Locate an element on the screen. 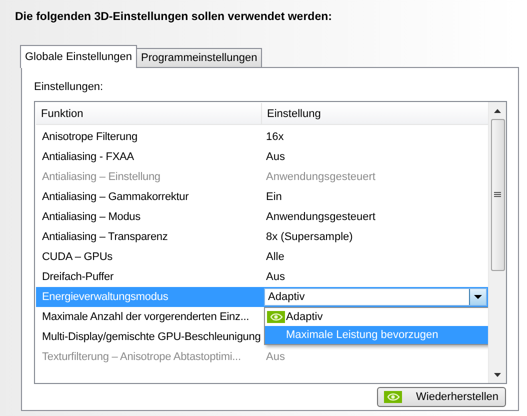 This screenshot has width=527, height=416. tab: Programmeinstellungen is located at coordinates (199, 57).